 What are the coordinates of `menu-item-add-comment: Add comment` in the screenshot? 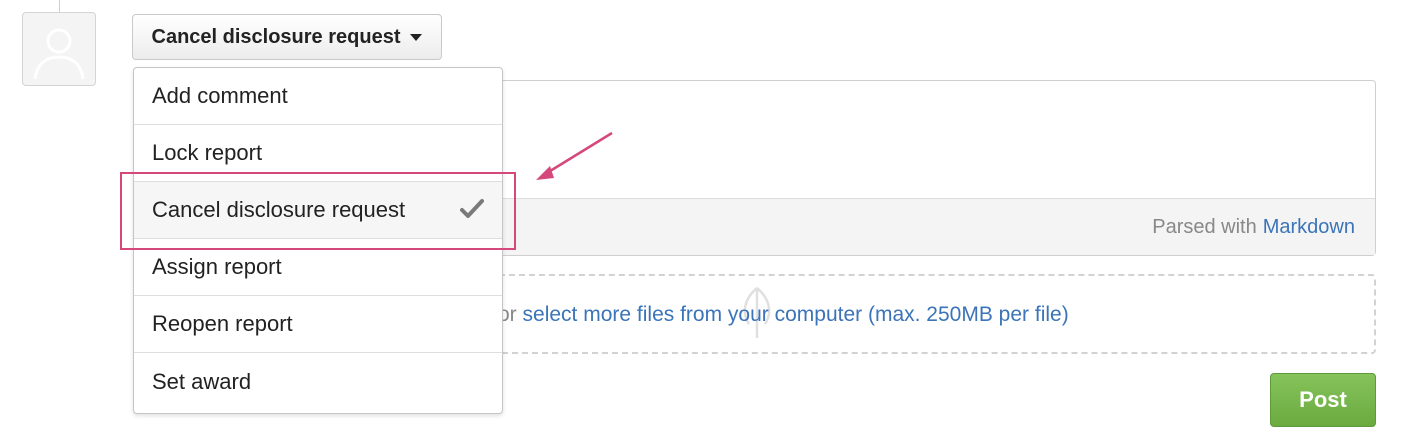 It's located at (318, 96).